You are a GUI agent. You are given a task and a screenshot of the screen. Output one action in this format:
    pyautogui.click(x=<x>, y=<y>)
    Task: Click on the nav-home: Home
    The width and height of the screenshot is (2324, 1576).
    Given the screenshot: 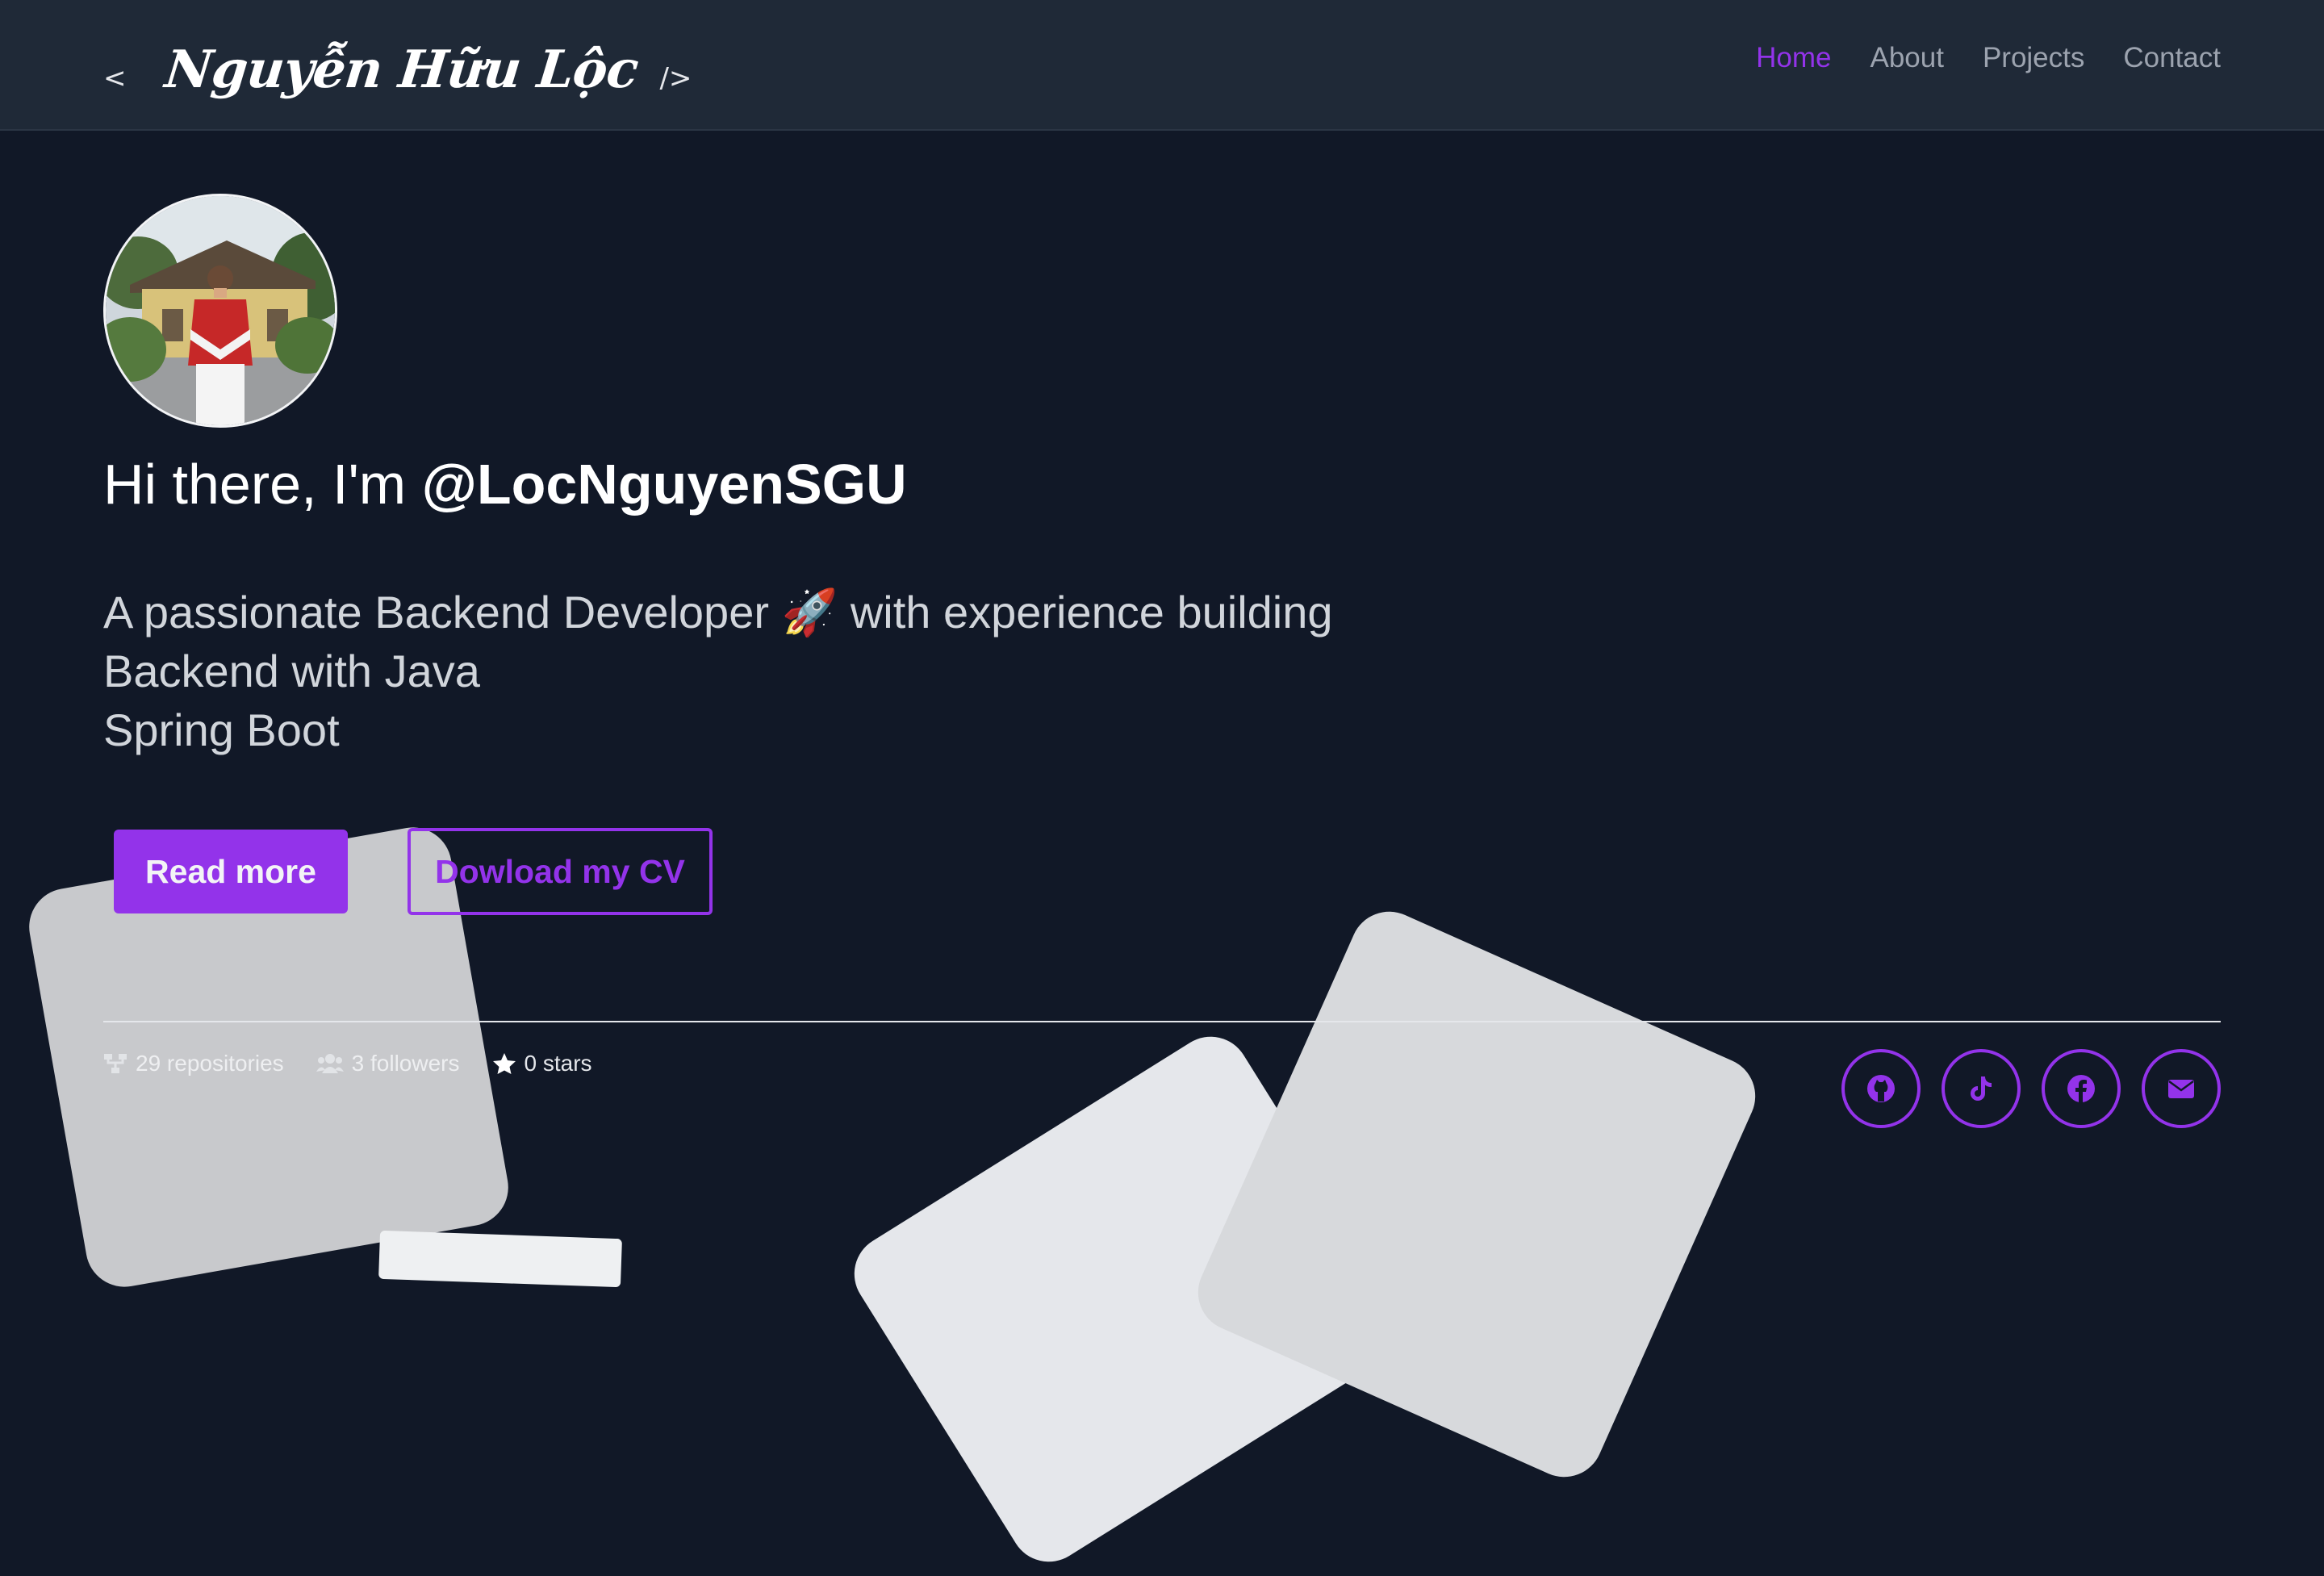 What is the action you would take?
    pyautogui.click(x=1793, y=58)
    